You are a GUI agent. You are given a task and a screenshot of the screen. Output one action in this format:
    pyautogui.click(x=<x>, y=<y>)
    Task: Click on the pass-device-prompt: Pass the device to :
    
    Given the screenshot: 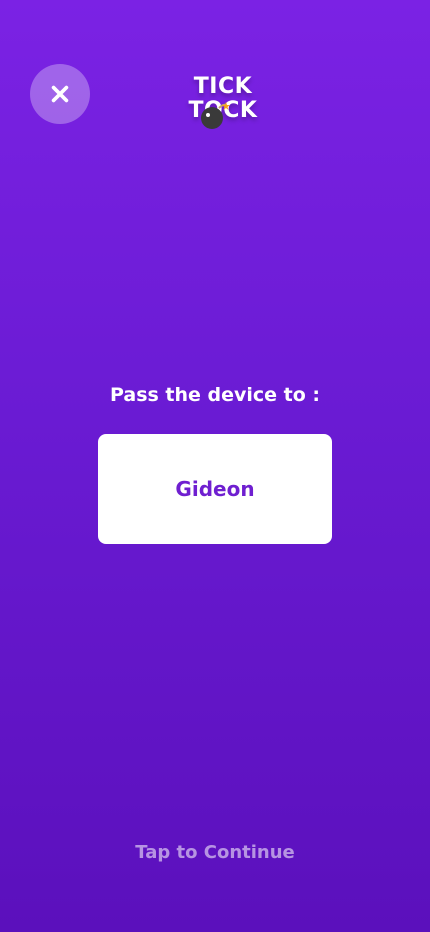 What is the action you would take?
    pyautogui.click(x=215, y=395)
    